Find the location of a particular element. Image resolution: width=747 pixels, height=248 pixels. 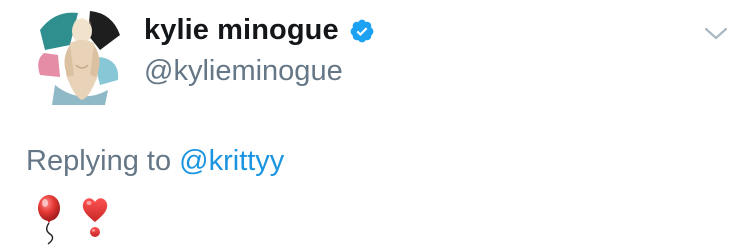

replying-to-line: Replying to @krittyy is located at coordinates (155, 161).